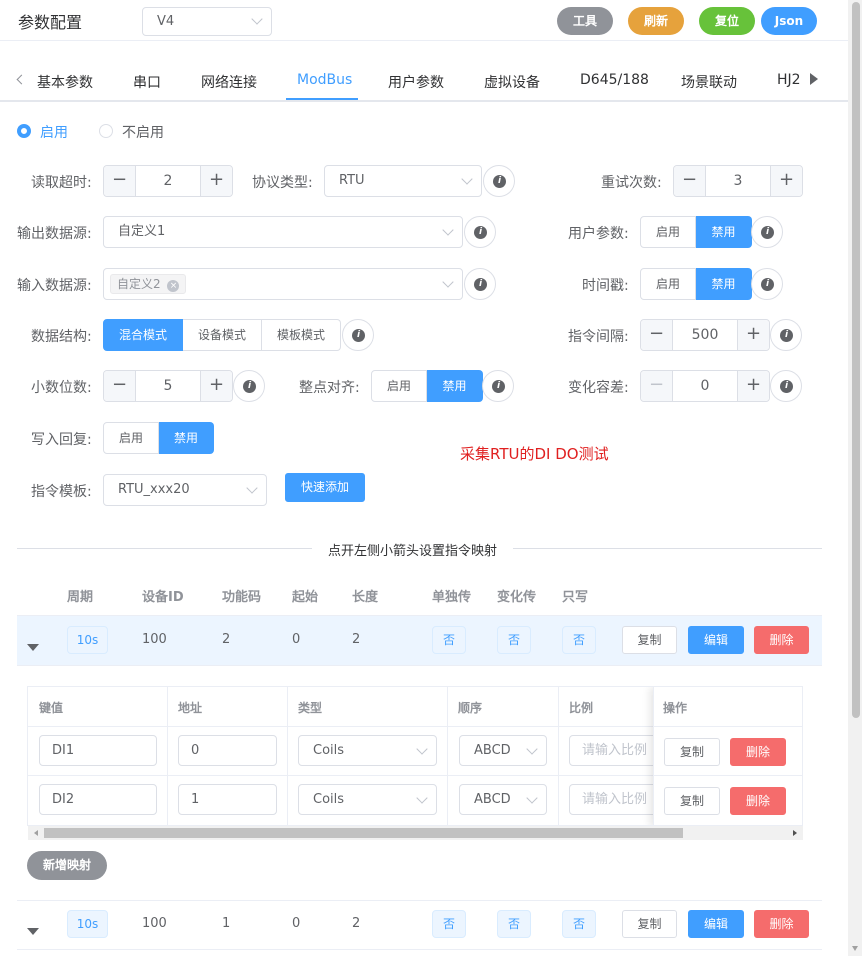  I want to click on mapping-hscroll-thumb, so click(363, 833).